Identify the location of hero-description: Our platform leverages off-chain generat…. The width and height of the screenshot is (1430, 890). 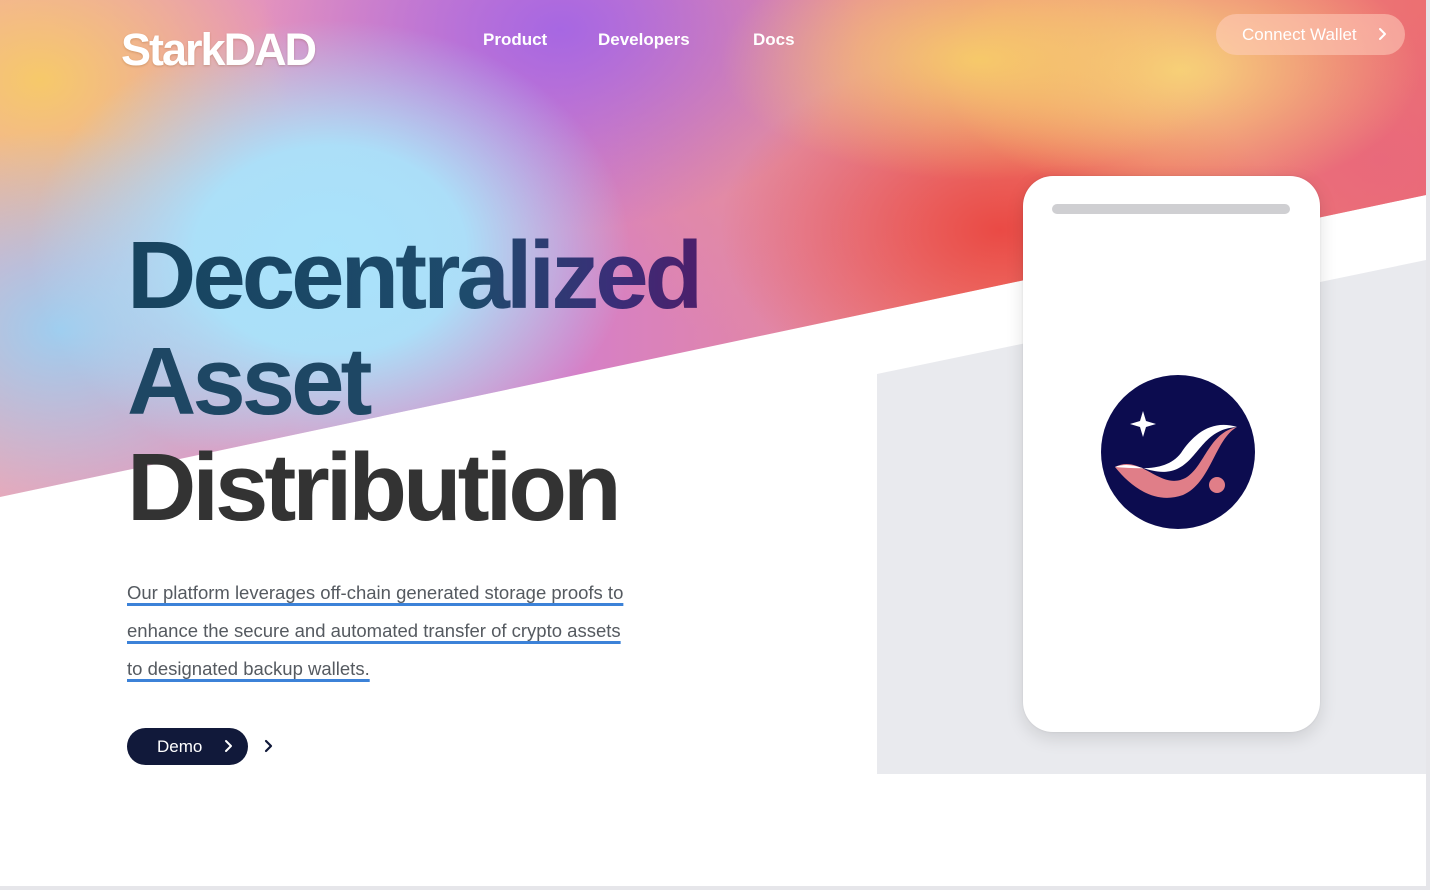
(407, 631).